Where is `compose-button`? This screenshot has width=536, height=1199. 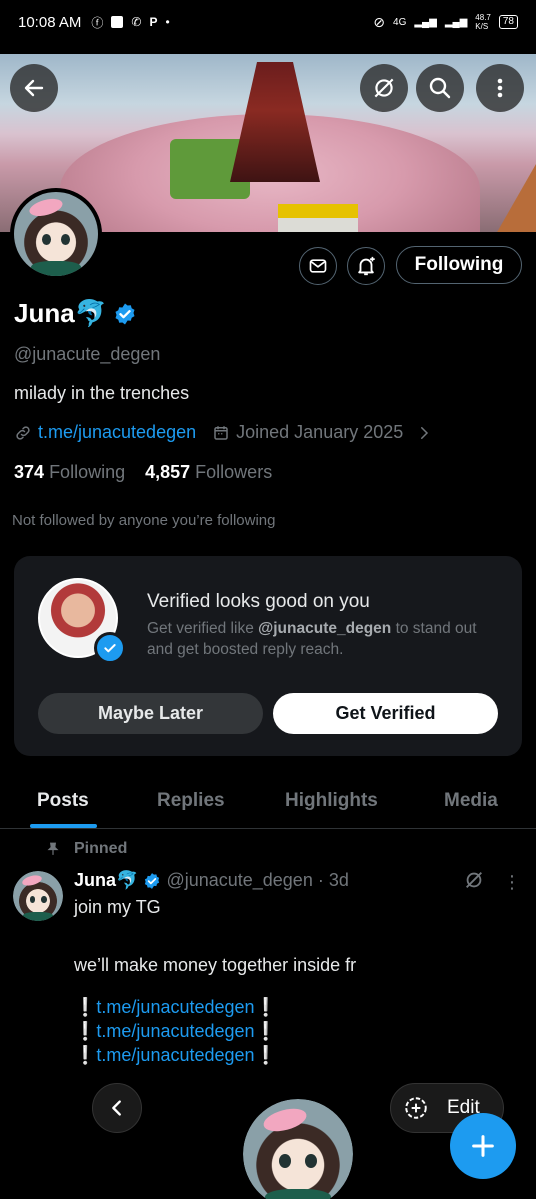 compose-button is located at coordinates (483, 1146).